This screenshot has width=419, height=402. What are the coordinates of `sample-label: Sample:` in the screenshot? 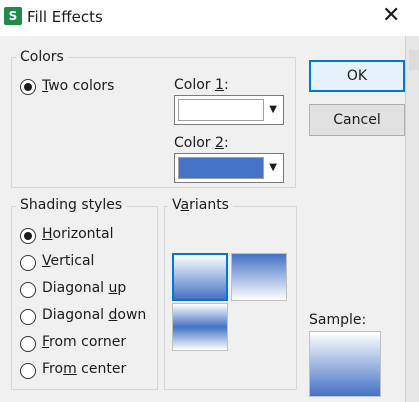 It's located at (338, 320).